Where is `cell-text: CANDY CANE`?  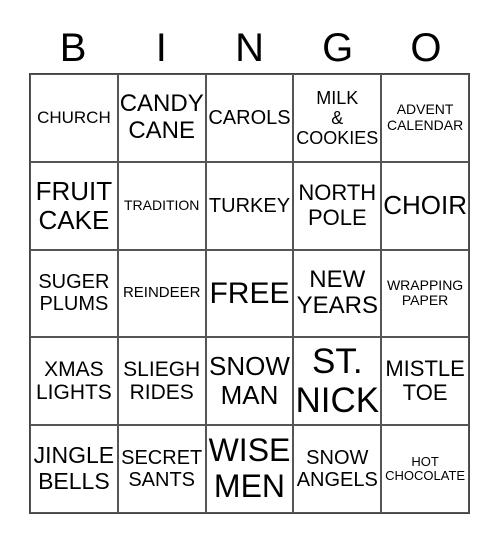
cell-text: CANDY CANE is located at coordinates (161, 117).